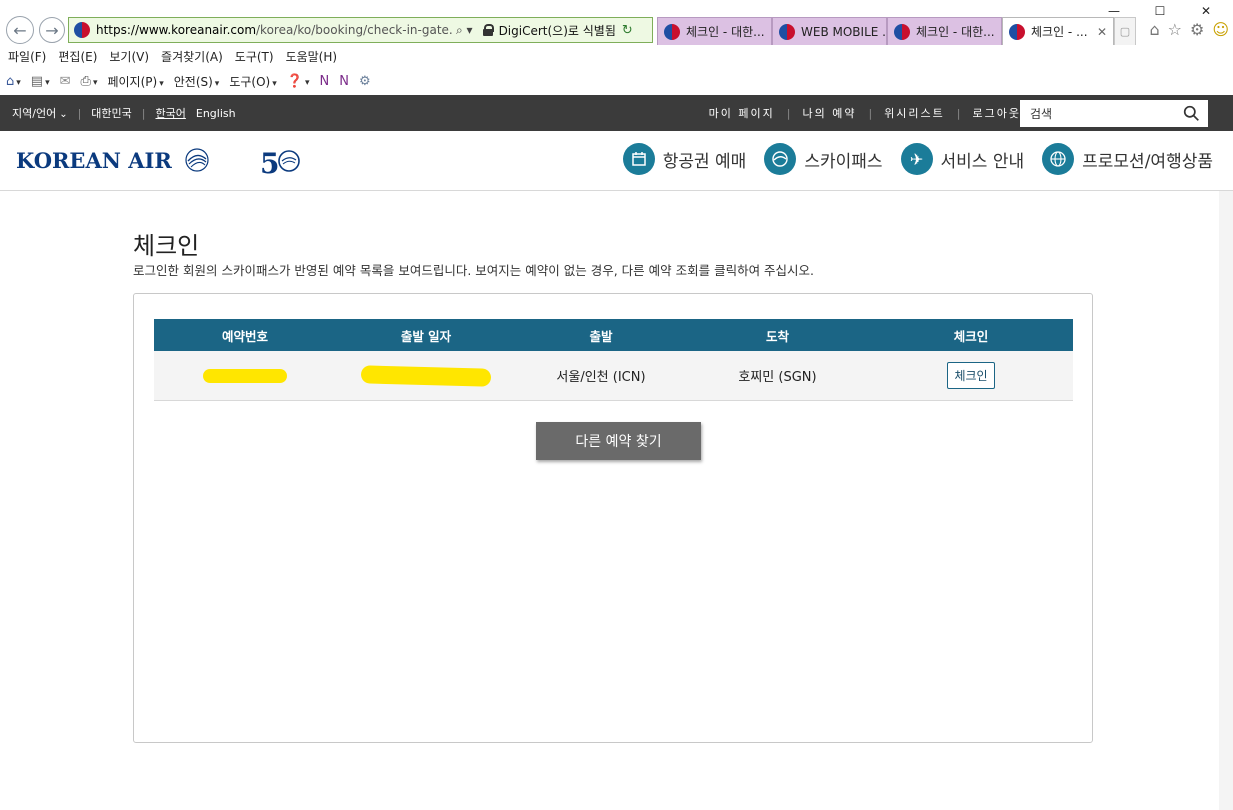 This screenshot has height=810, width=1233. Describe the element at coordinates (601, 336) in the screenshot. I see `header-departure: 출발` at that location.